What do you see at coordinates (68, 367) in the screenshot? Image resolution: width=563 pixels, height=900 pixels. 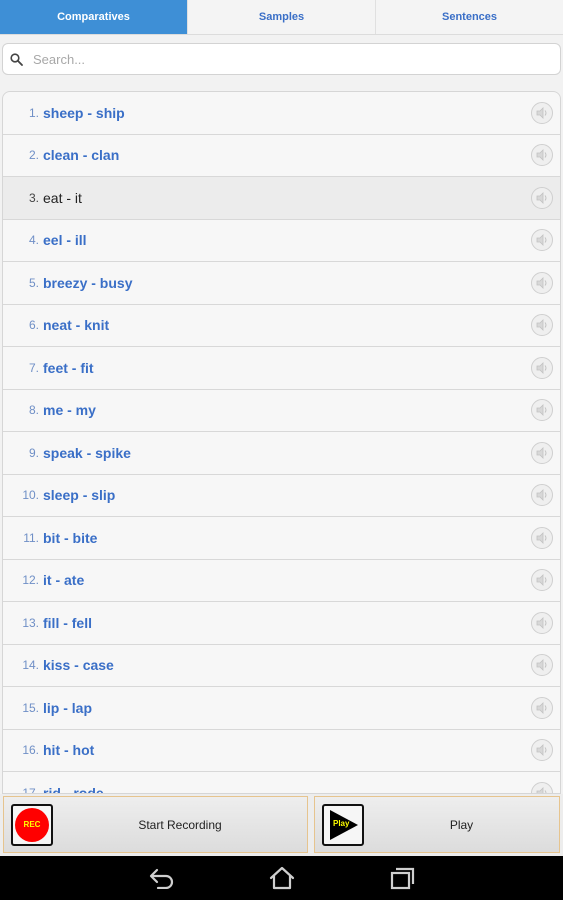 I see `list-item-word-pair: feet - fit` at bounding box center [68, 367].